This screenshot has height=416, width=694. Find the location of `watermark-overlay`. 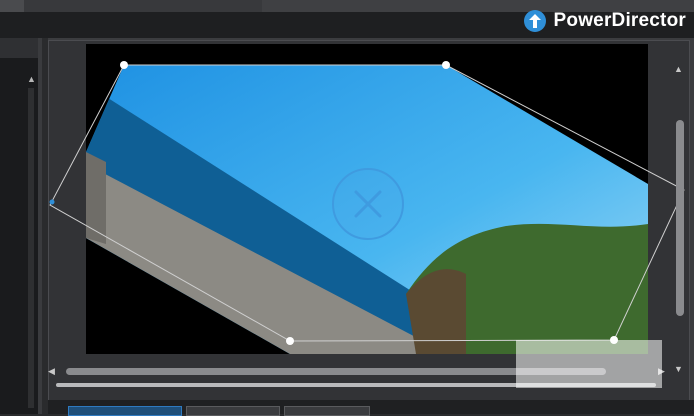

watermark-overlay is located at coordinates (589, 364).